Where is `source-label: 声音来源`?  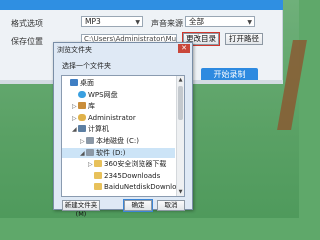
source-label: 声音来源 is located at coordinates (167, 23).